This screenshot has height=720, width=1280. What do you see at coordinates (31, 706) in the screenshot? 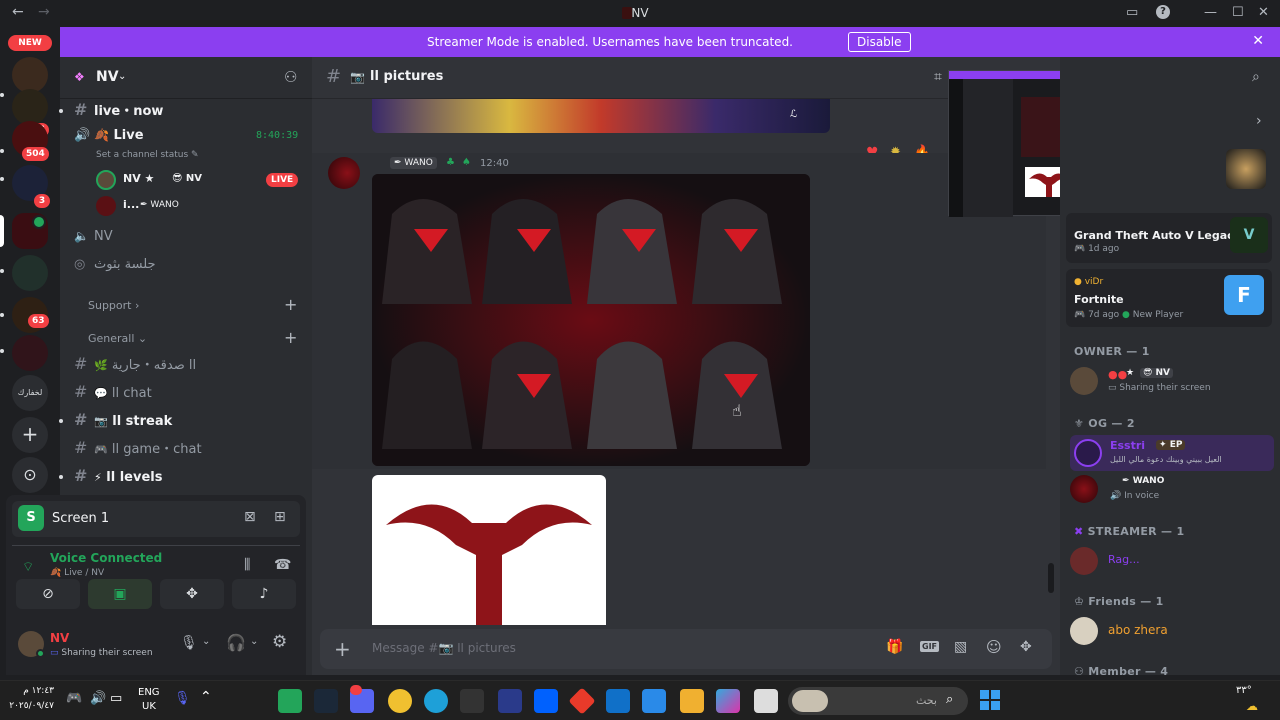
I see `clock-date: ٢٠٢٥/٠٩/٤٧` at bounding box center [31, 706].